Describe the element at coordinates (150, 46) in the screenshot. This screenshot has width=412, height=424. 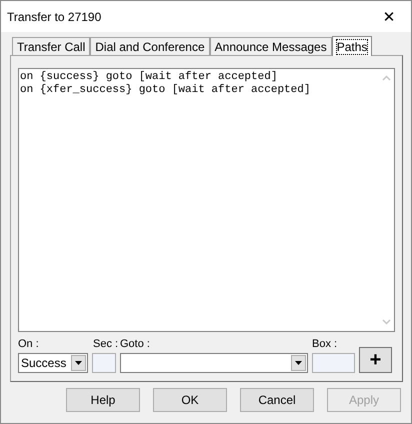
I see `tab: Dial and Conference` at that location.